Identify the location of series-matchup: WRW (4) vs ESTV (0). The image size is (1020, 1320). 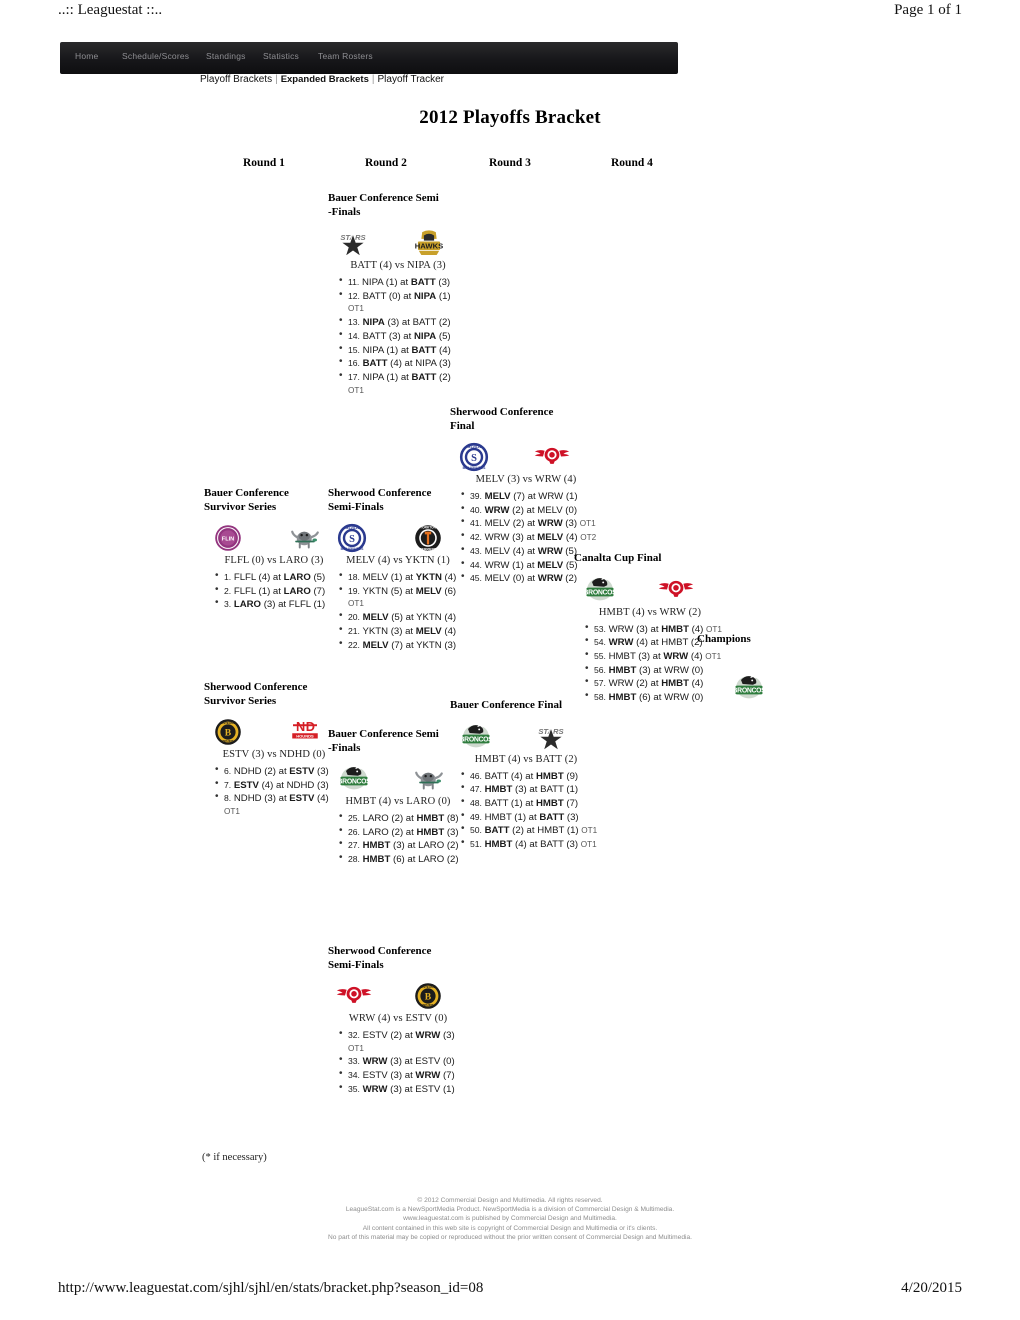
(398, 1018).